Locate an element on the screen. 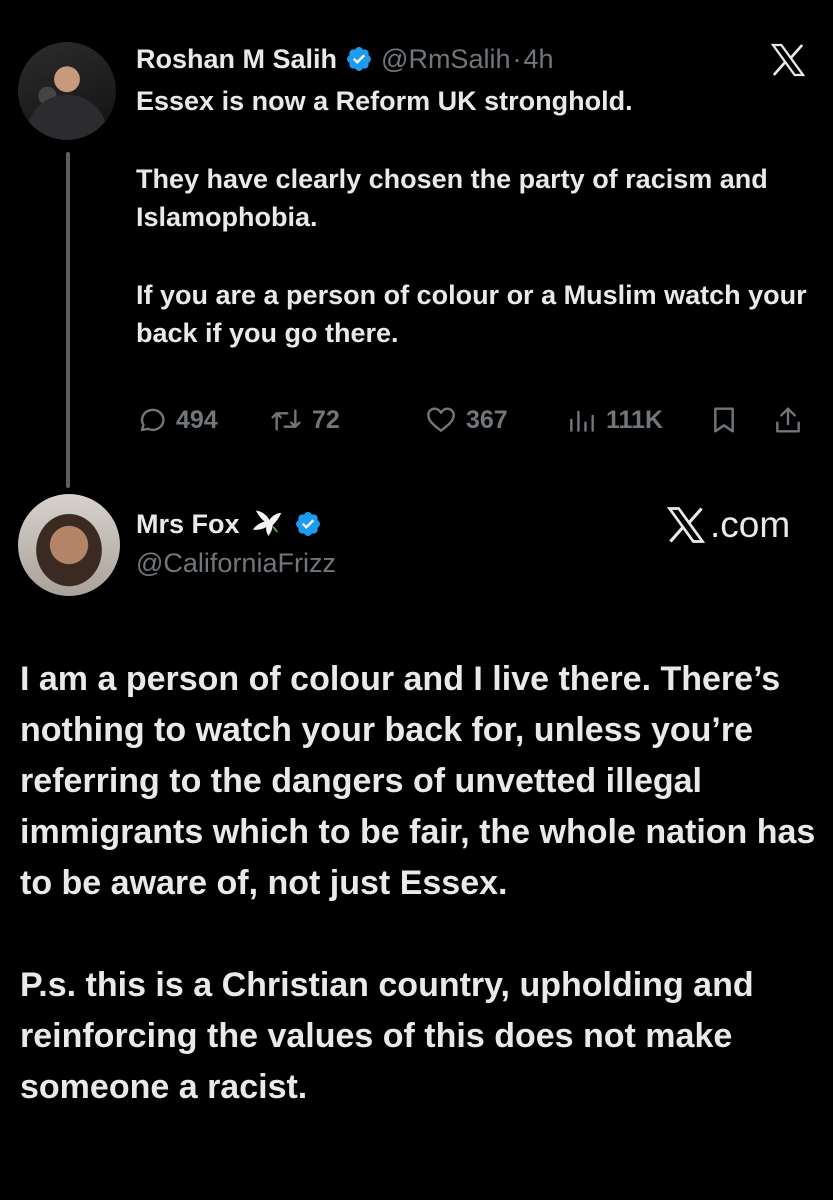 The width and height of the screenshot is (833, 1200). post-time: 4h is located at coordinates (538, 59).